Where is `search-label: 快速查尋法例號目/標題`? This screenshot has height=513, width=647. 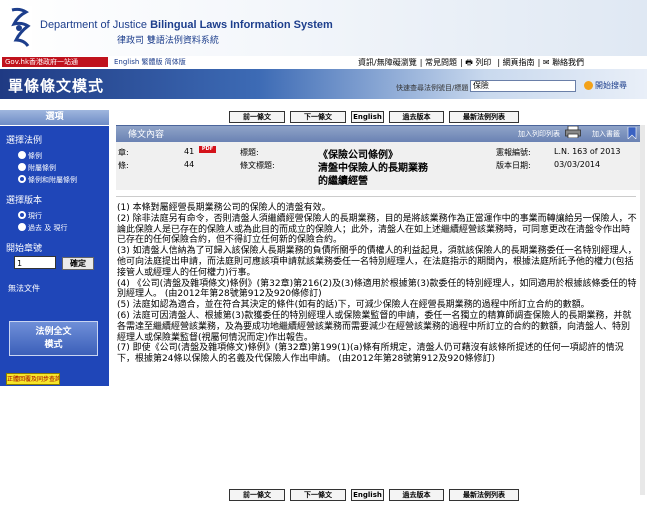
search-label: 快速查尋法例號目/標題 is located at coordinates (432, 88).